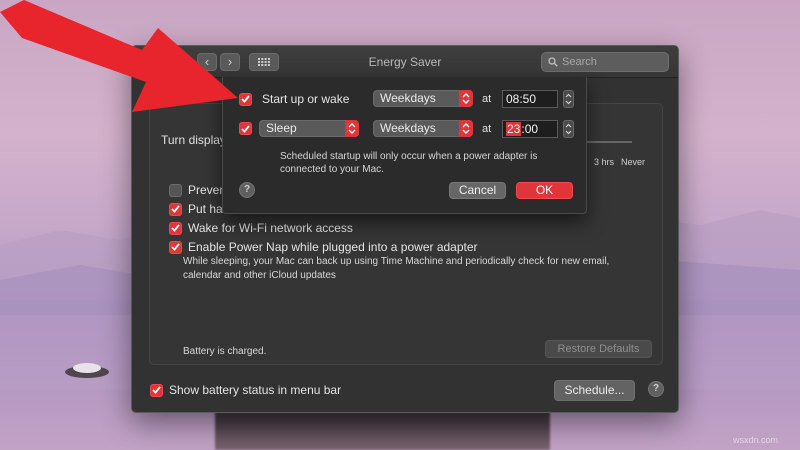 The image size is (800, 450). I want to click on search-input, so click(612, 62).